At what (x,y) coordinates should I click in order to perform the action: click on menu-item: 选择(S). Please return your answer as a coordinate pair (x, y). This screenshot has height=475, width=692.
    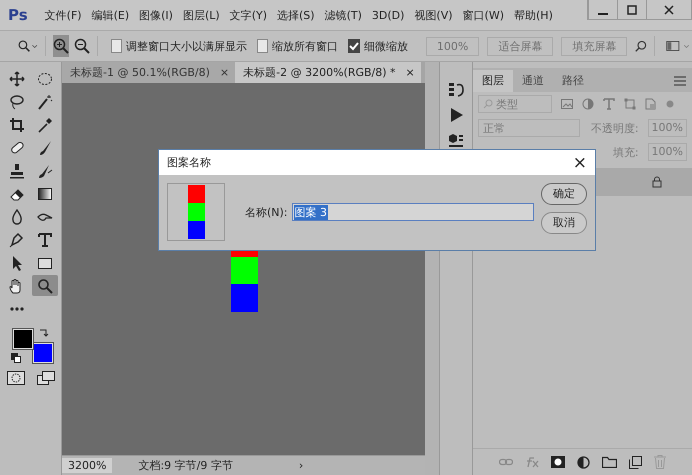
    Looking at the image, I should click on (296, 15).